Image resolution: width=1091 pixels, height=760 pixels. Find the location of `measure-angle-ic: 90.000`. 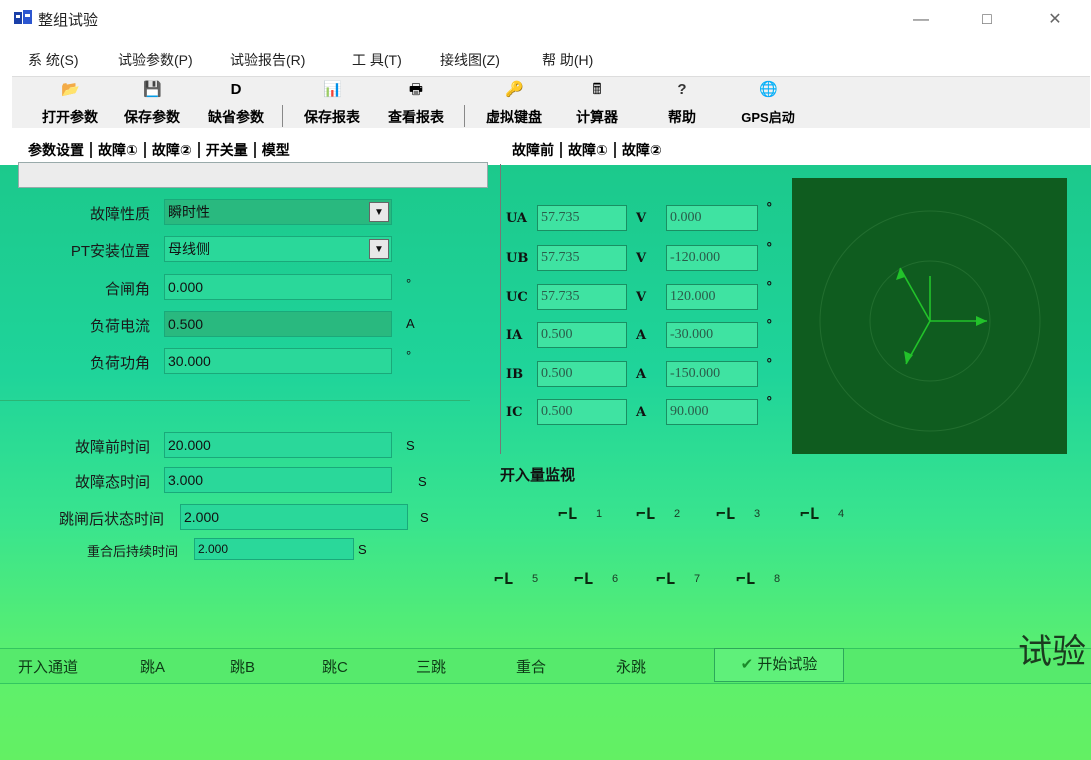

measure-angle-ic: 90.000 is located at coordinates (712, 412).